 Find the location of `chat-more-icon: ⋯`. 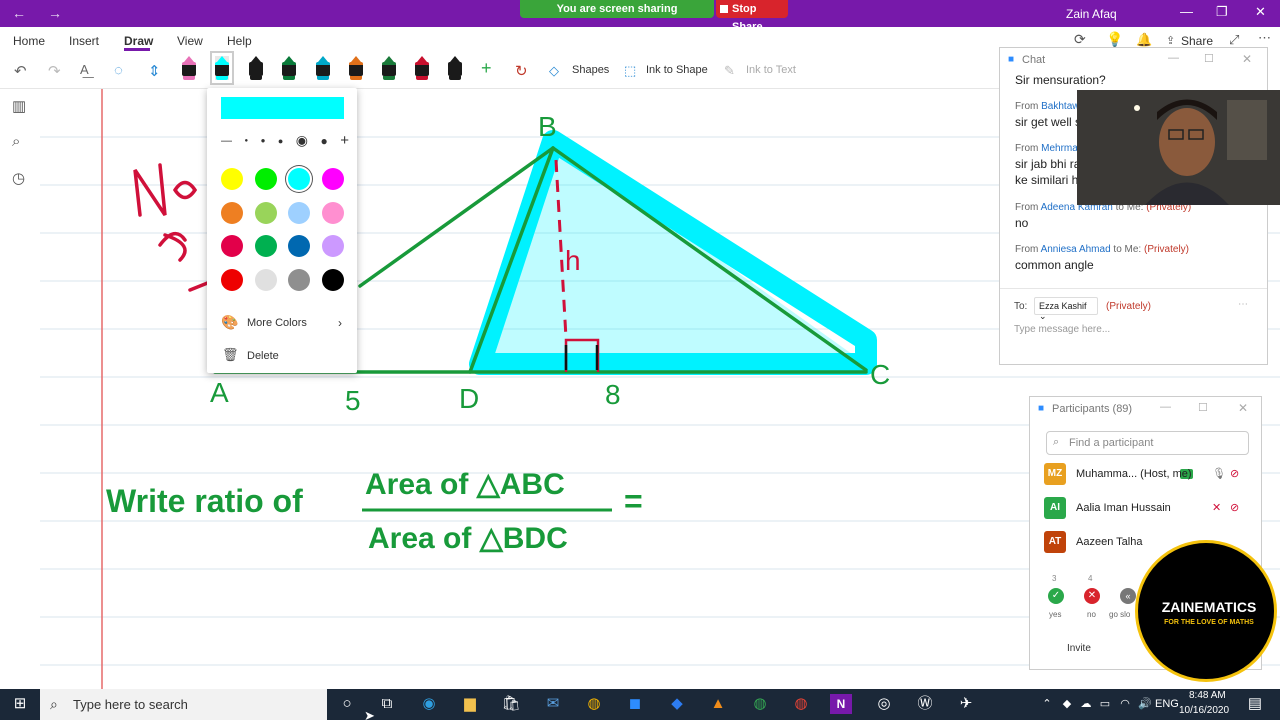

chat-more-icon: ⋯ is located at coordinates (1243, 304).